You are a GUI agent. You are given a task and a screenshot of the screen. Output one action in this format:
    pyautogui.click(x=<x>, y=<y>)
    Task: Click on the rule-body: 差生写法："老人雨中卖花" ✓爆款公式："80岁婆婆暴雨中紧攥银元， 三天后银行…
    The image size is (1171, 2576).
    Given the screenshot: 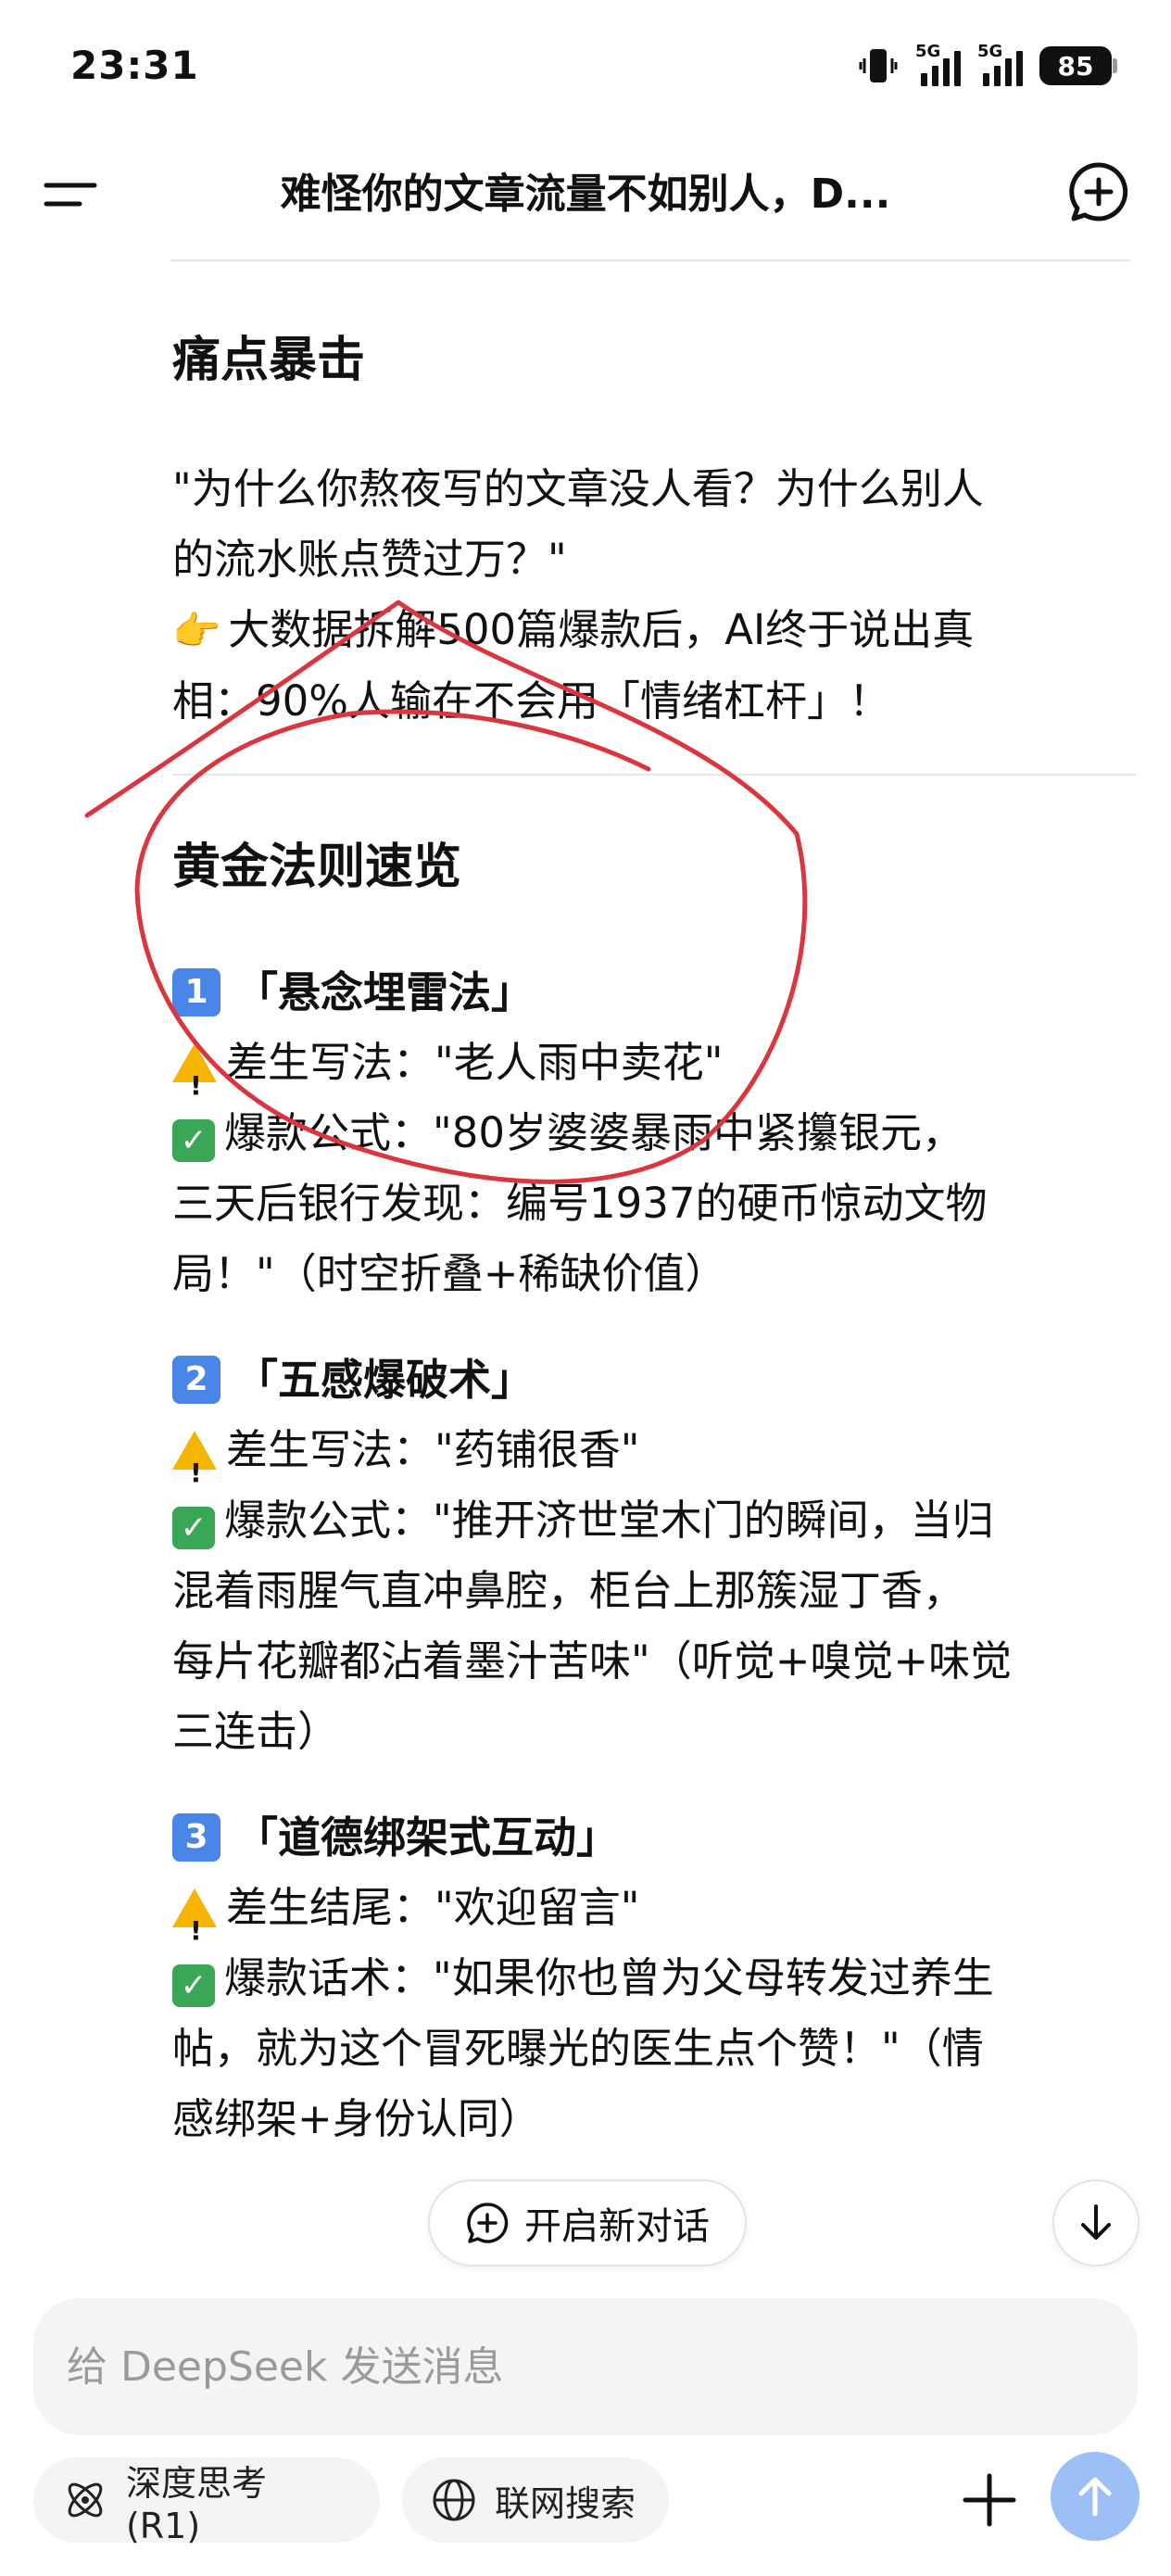 What is the action you would take?
    pyautogui.click(x=654, y=1168)
    